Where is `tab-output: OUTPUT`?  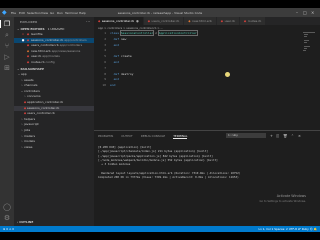 tab-output: OUTPUT is located at coordinates (126, 136).